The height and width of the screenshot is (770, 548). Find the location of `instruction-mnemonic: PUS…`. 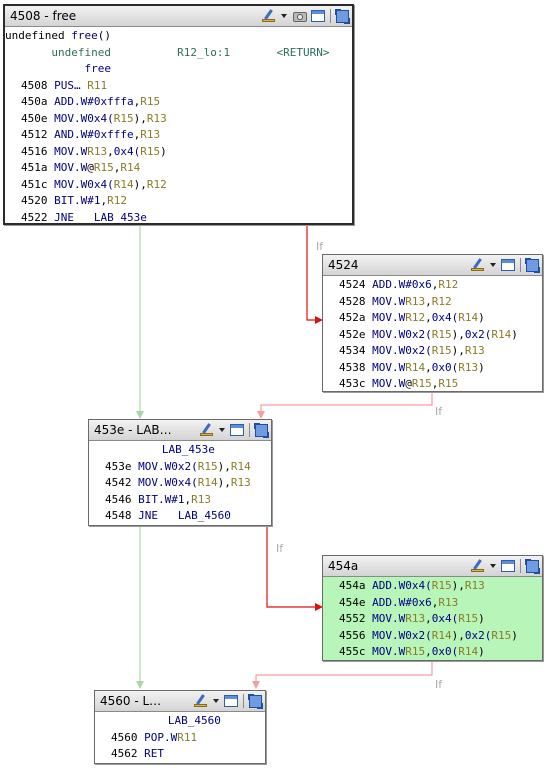

instruction-mnemonic: PUS… is located at coordinates (67, 85).